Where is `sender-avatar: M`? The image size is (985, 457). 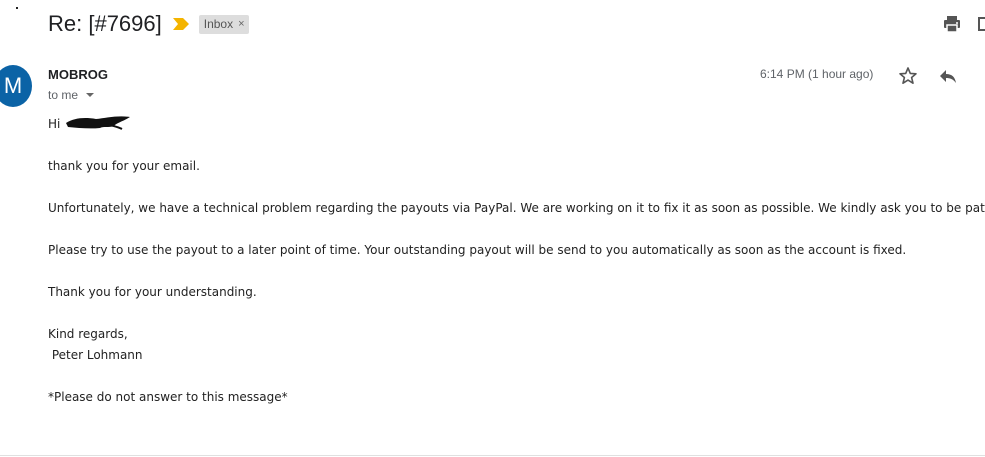
sender-avatar: M is located at coordinates (16, 86).